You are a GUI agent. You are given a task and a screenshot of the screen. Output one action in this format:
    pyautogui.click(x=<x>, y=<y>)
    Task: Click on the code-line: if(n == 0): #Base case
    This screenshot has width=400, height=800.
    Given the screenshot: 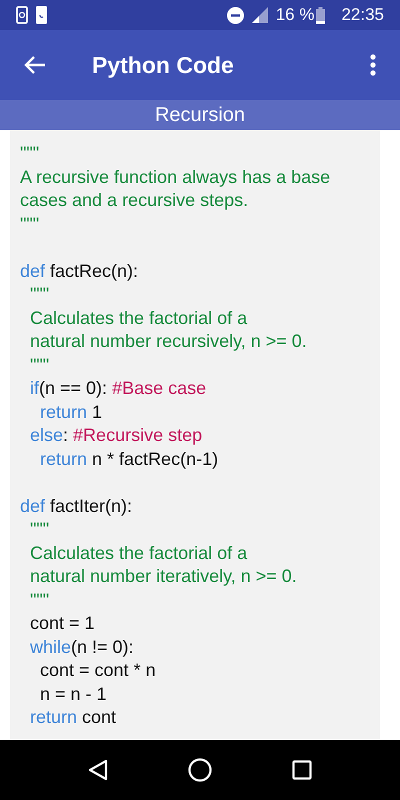 What is the action you would take?
    pyautogui.click(x=117, y=388)
    